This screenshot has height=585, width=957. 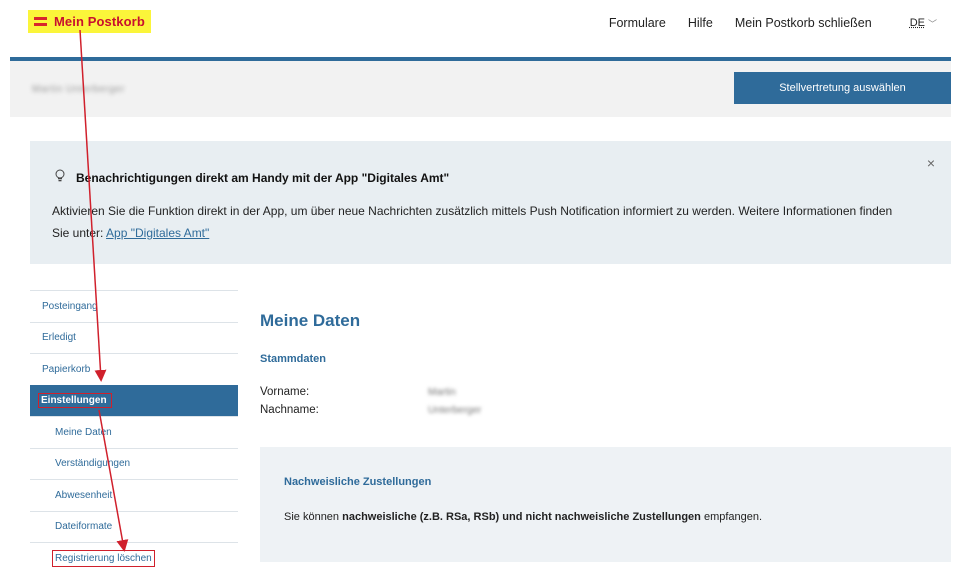 I want to click on sidebar-item-posteingang: Posteingang, so click(x=134, y=306).